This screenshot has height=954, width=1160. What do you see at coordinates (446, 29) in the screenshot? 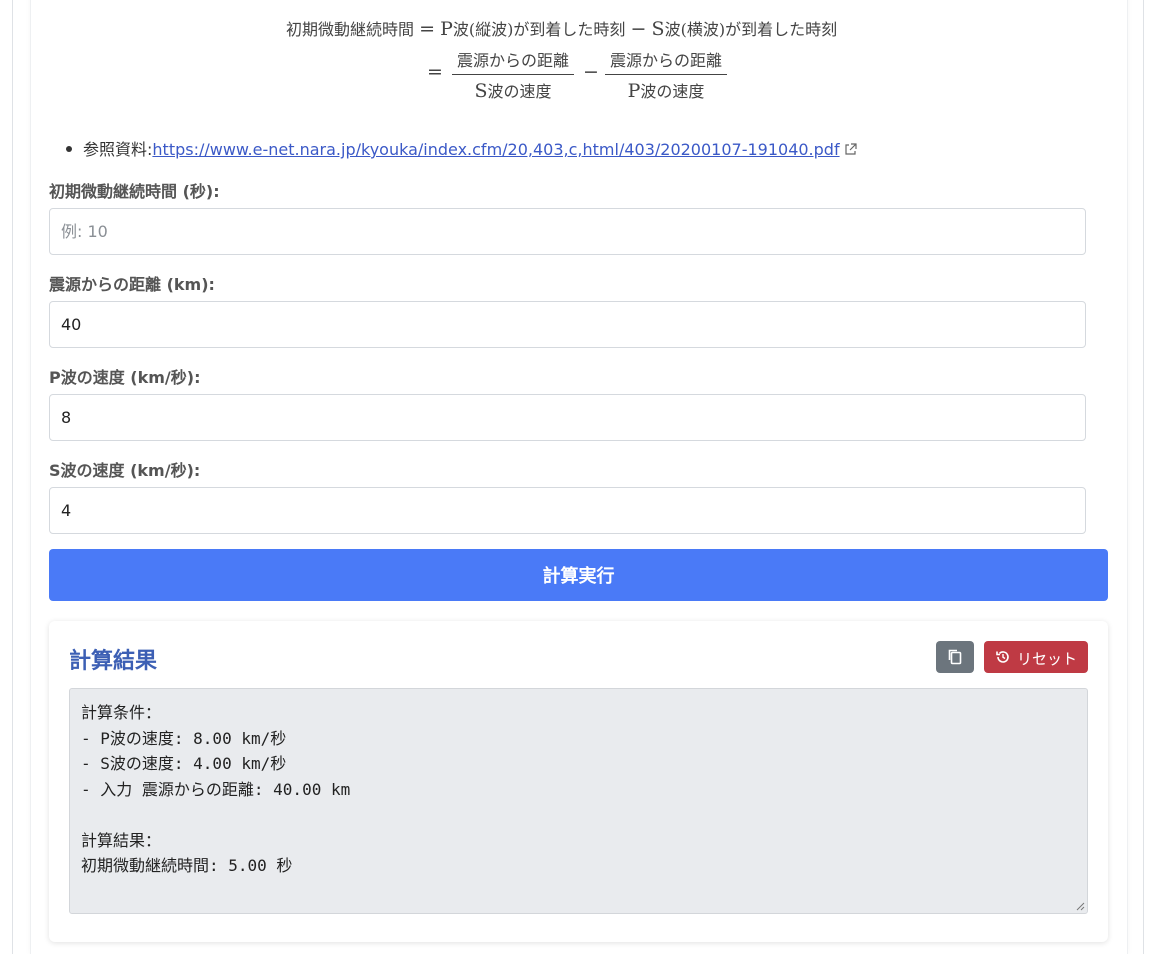
I see `formula-p-letter: P` at bounding box center [446, 29].